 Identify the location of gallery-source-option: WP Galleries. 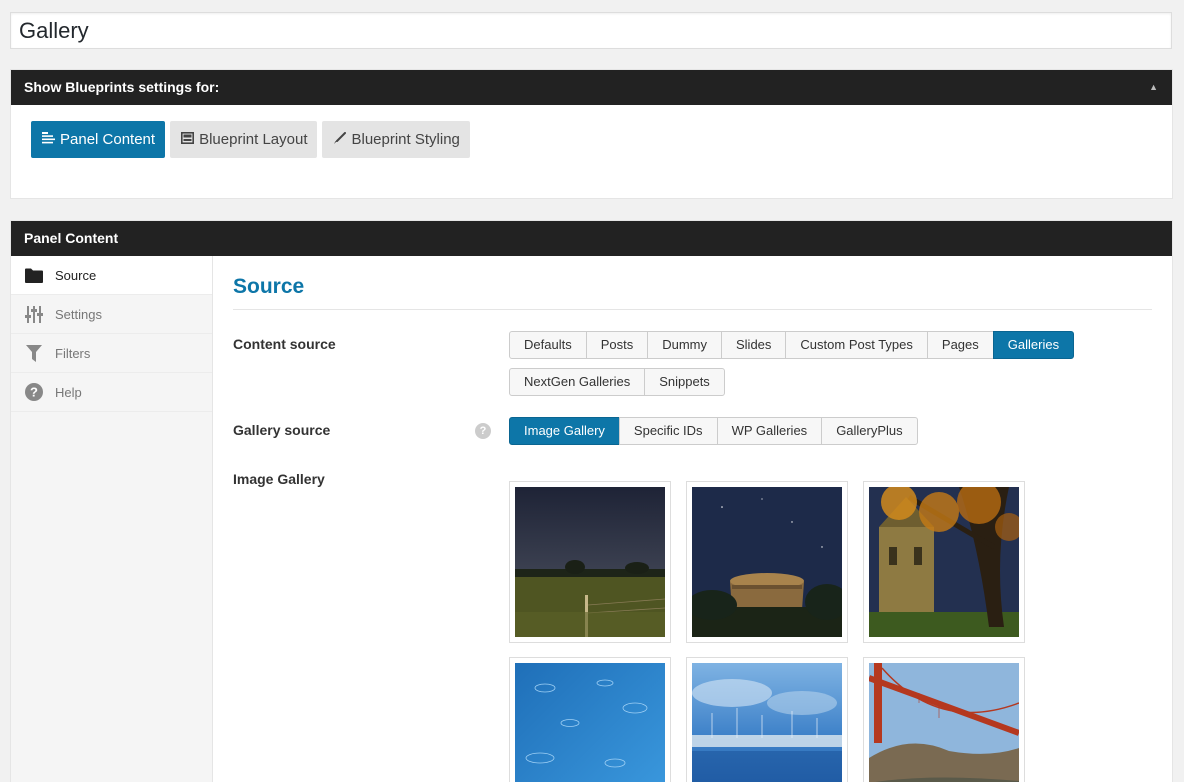
(769, 431).